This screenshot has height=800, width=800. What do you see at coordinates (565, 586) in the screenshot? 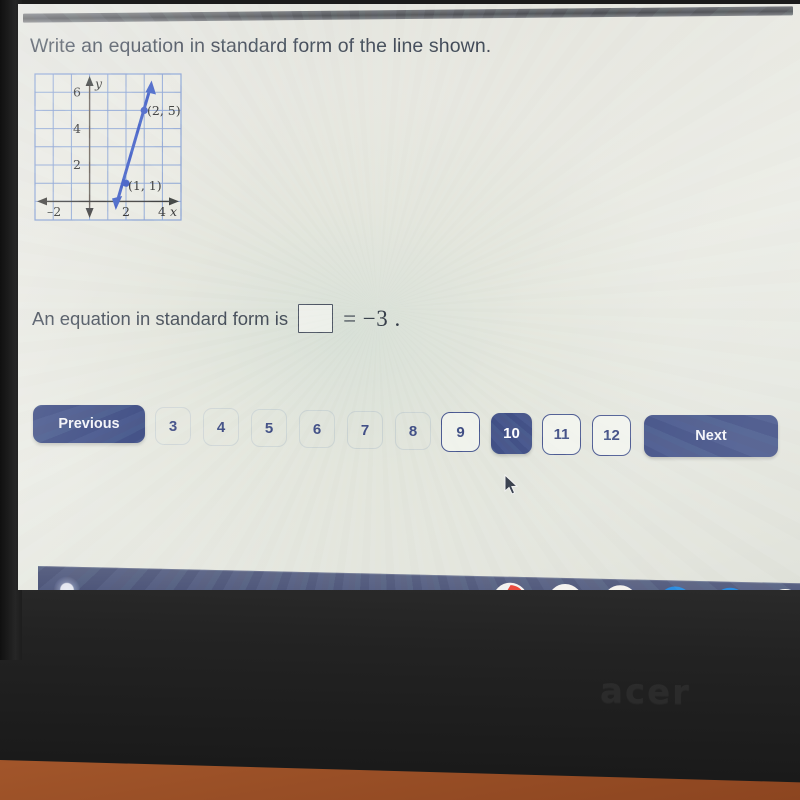
I see `gmail-icon` at bounding box center [565, 586].